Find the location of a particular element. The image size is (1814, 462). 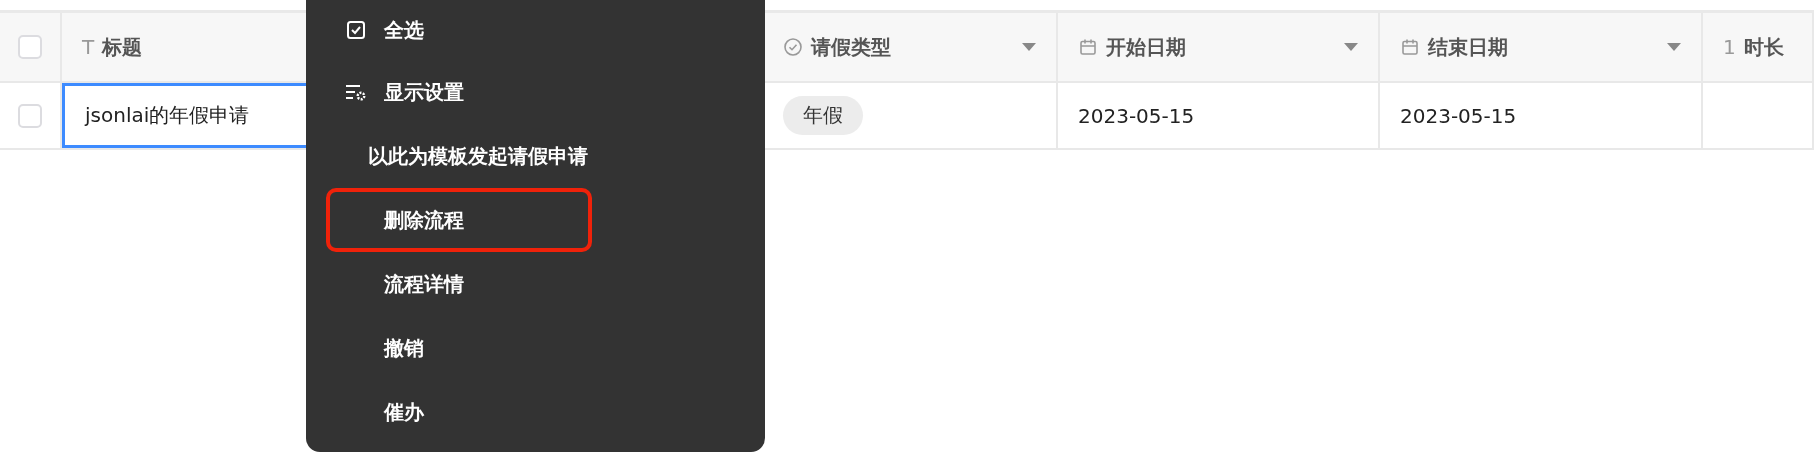

field-type-icon: T is located at coordinates (88, 47).